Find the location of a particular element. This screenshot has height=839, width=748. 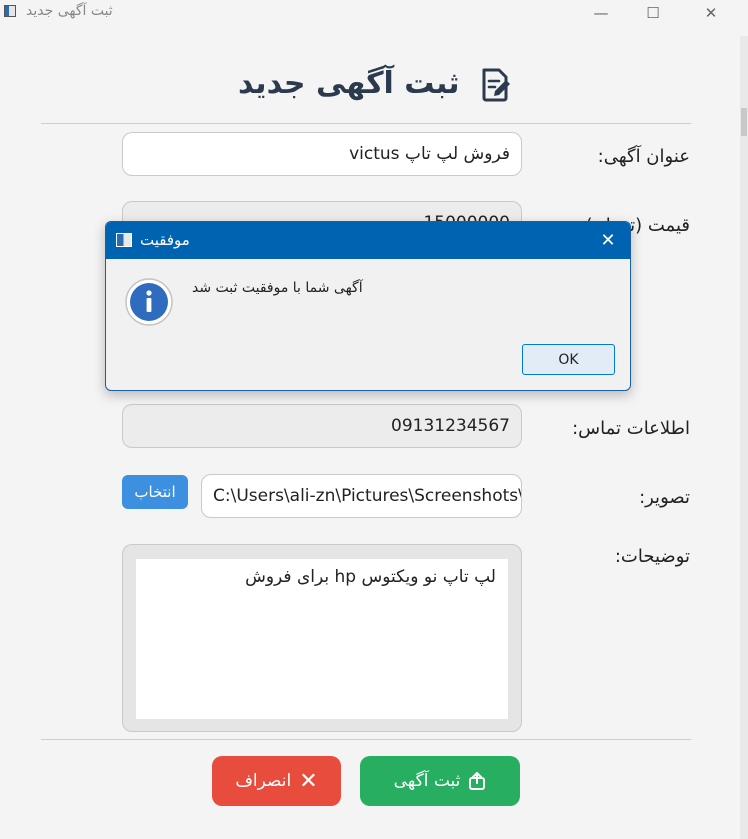

maximize-button: ☐ is located at coordinates (653, 13).